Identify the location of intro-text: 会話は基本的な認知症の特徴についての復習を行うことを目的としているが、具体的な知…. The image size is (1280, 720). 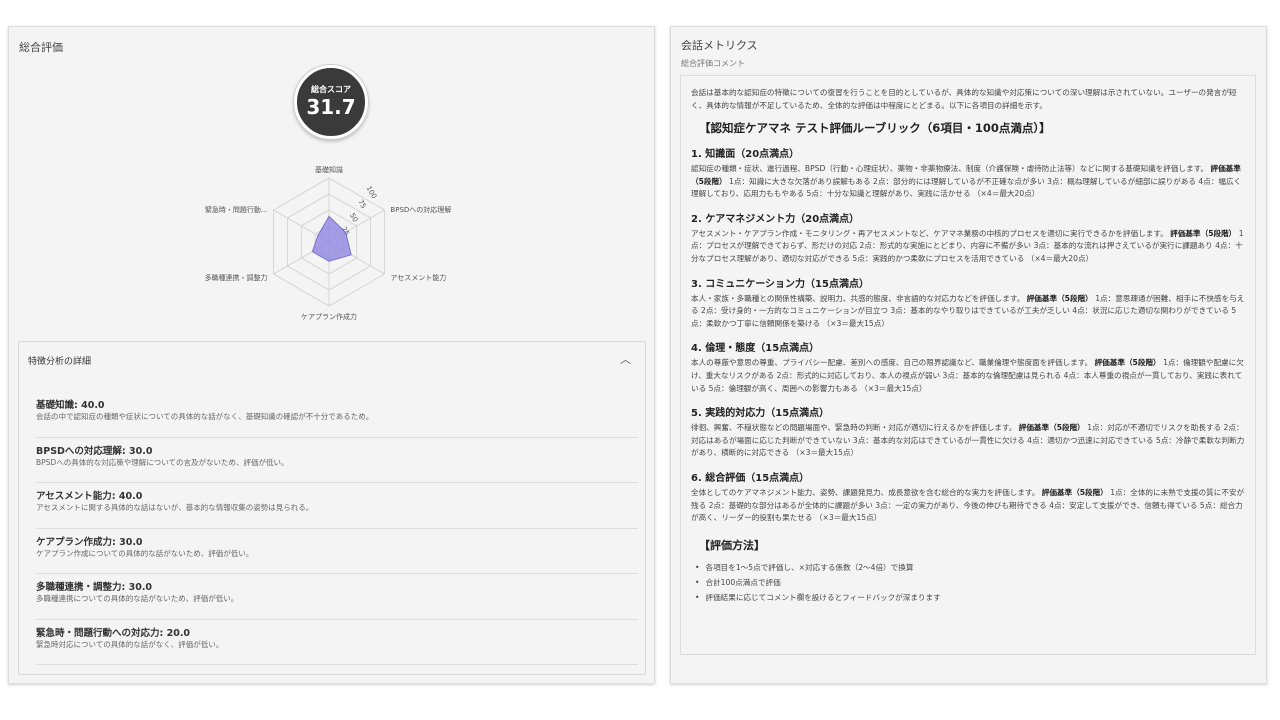
(964, 99).